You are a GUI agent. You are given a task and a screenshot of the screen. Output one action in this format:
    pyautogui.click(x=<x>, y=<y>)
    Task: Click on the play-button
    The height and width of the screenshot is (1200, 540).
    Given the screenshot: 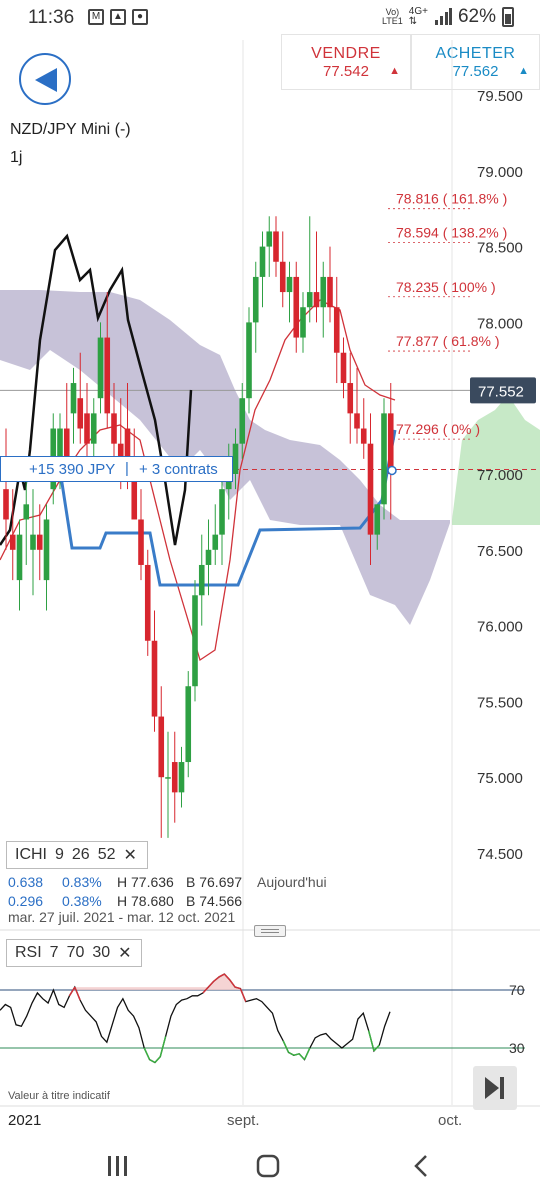 What is the action you would take?
    pyautogui.click(x=495, y=1088)
    